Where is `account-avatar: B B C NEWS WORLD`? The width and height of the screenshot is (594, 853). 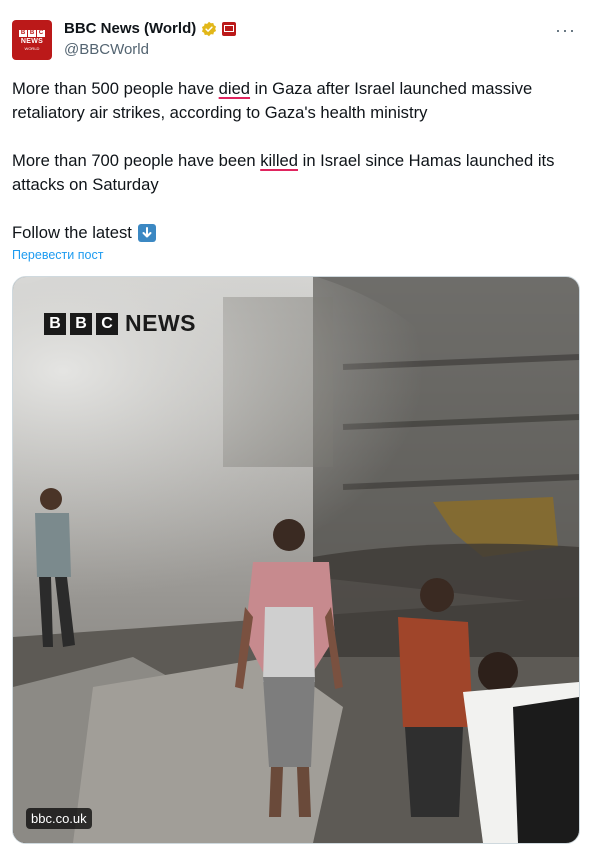
account-avatar: B B C NEWS WORLD is located at coordinates (32, 40).